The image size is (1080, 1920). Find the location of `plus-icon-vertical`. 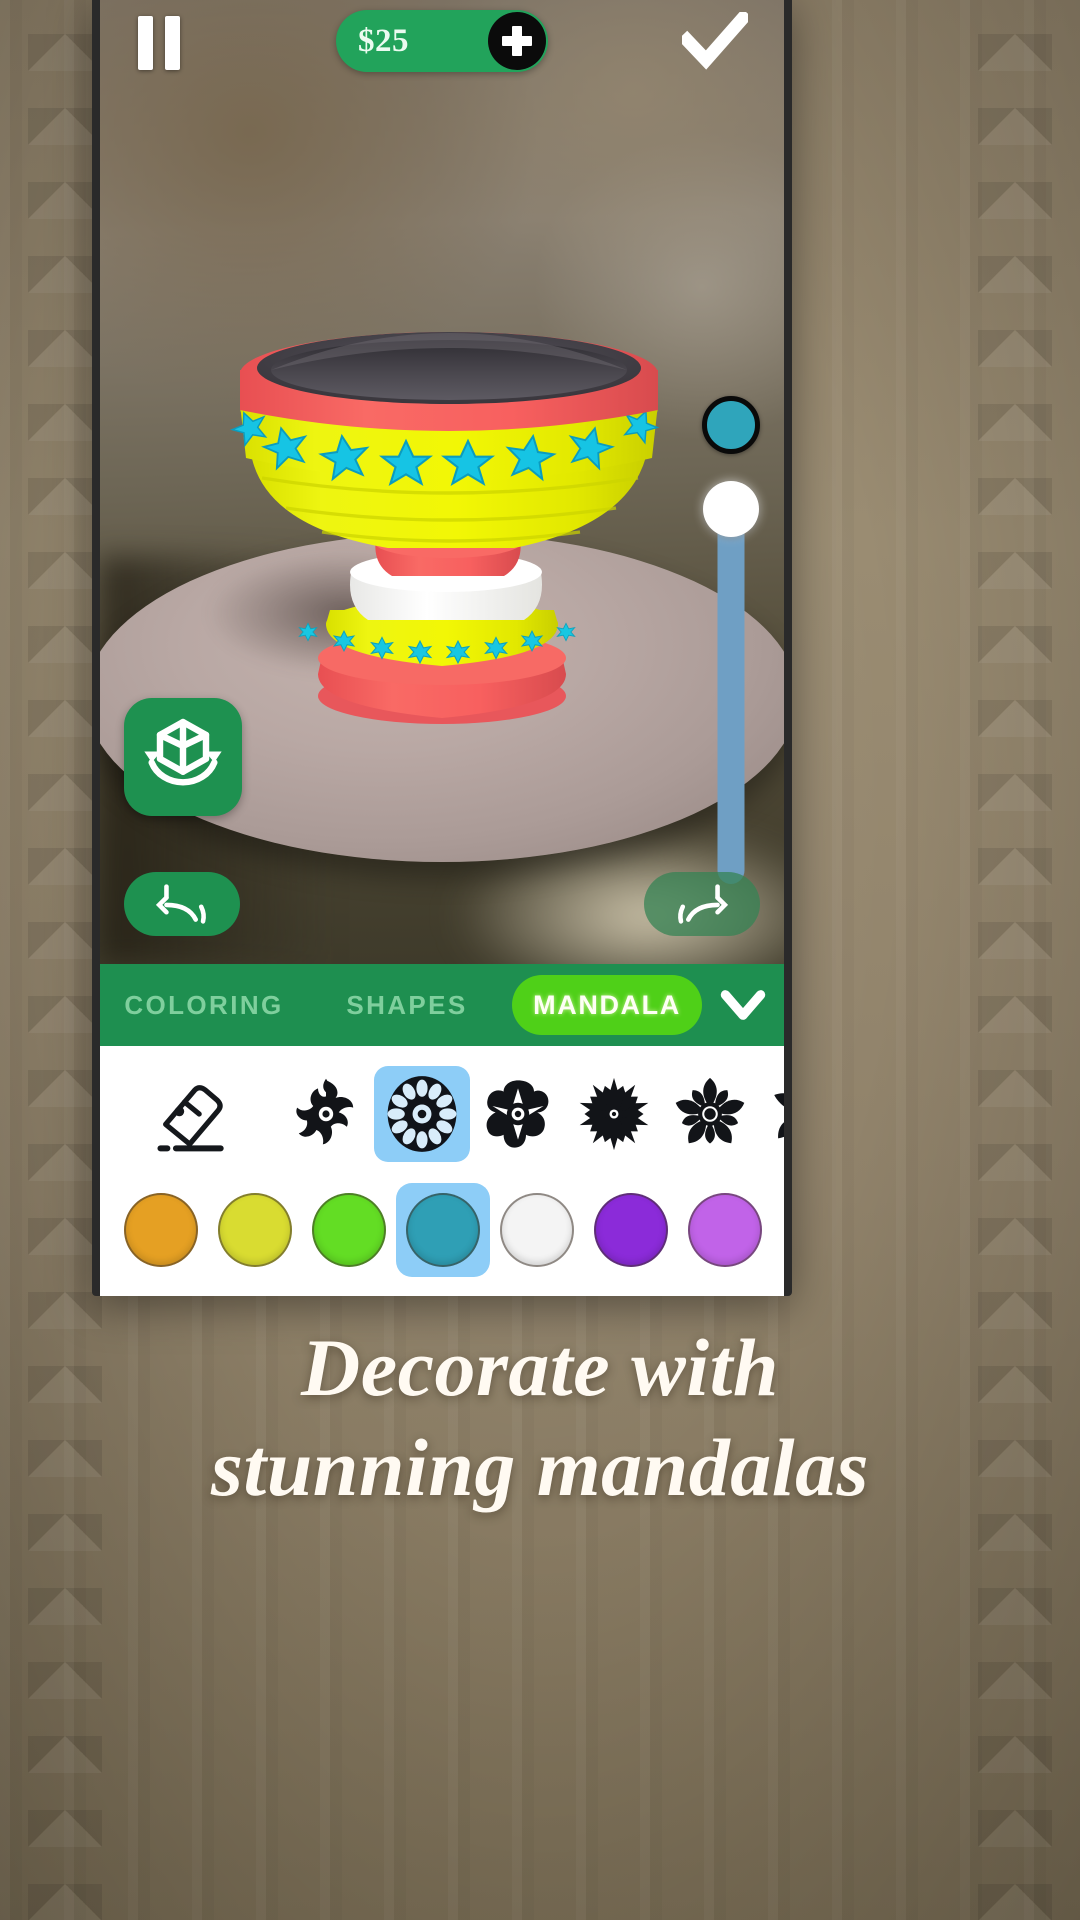

plus-icon-vertical is located at coordinates (517, 41).